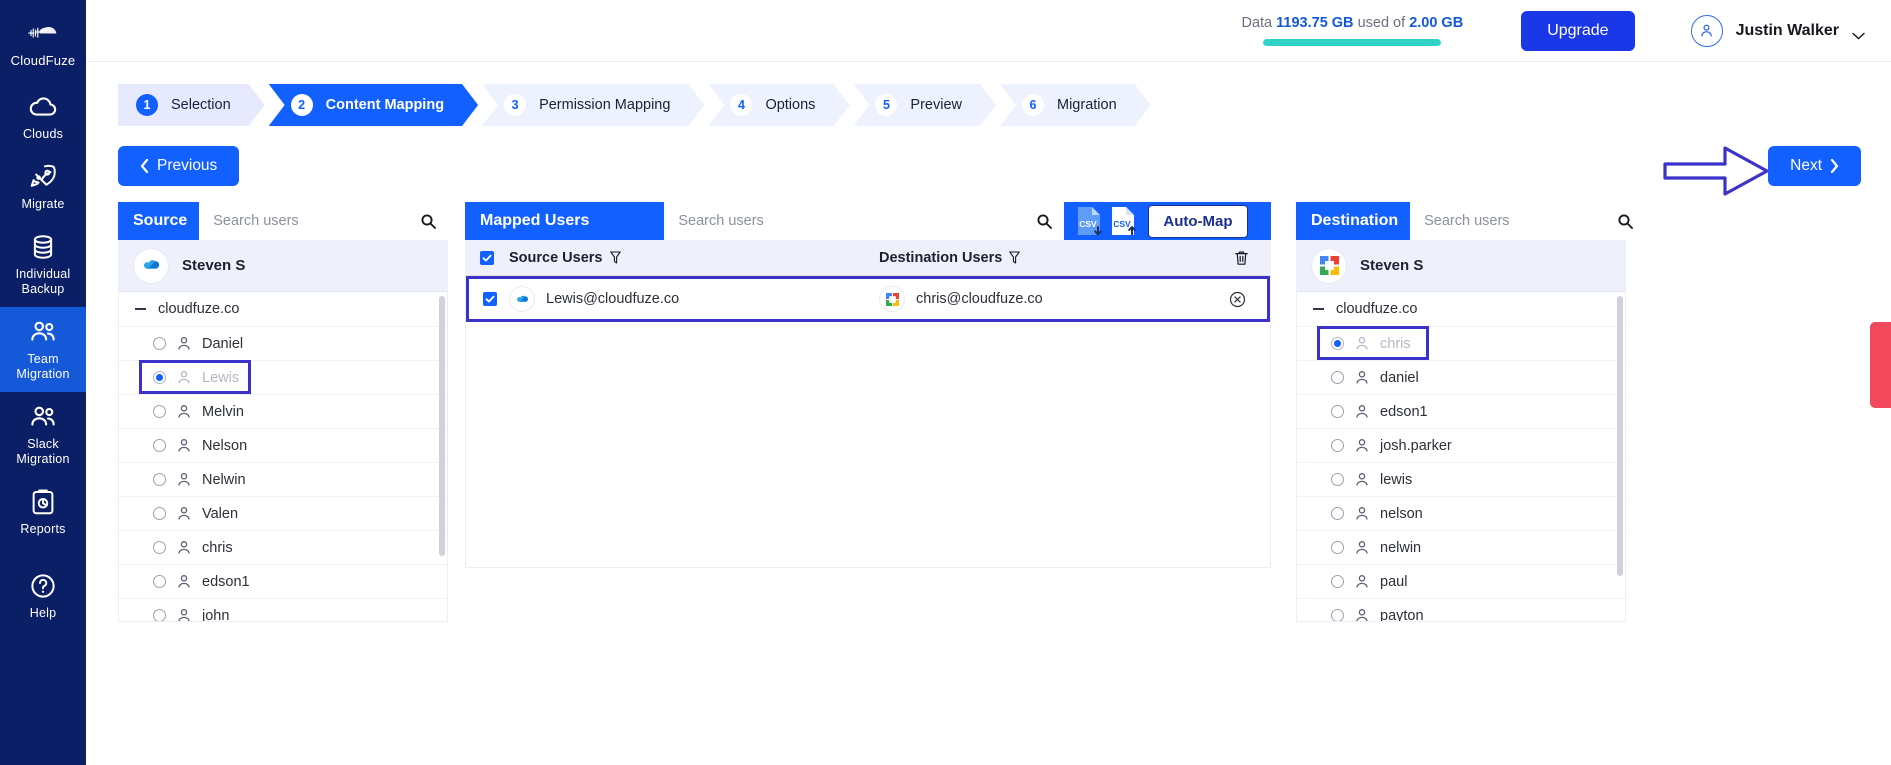  Describe the element at coordinates (1461, 266) in the screenshot. I see `destination-owner-row: Steven S` at that location.